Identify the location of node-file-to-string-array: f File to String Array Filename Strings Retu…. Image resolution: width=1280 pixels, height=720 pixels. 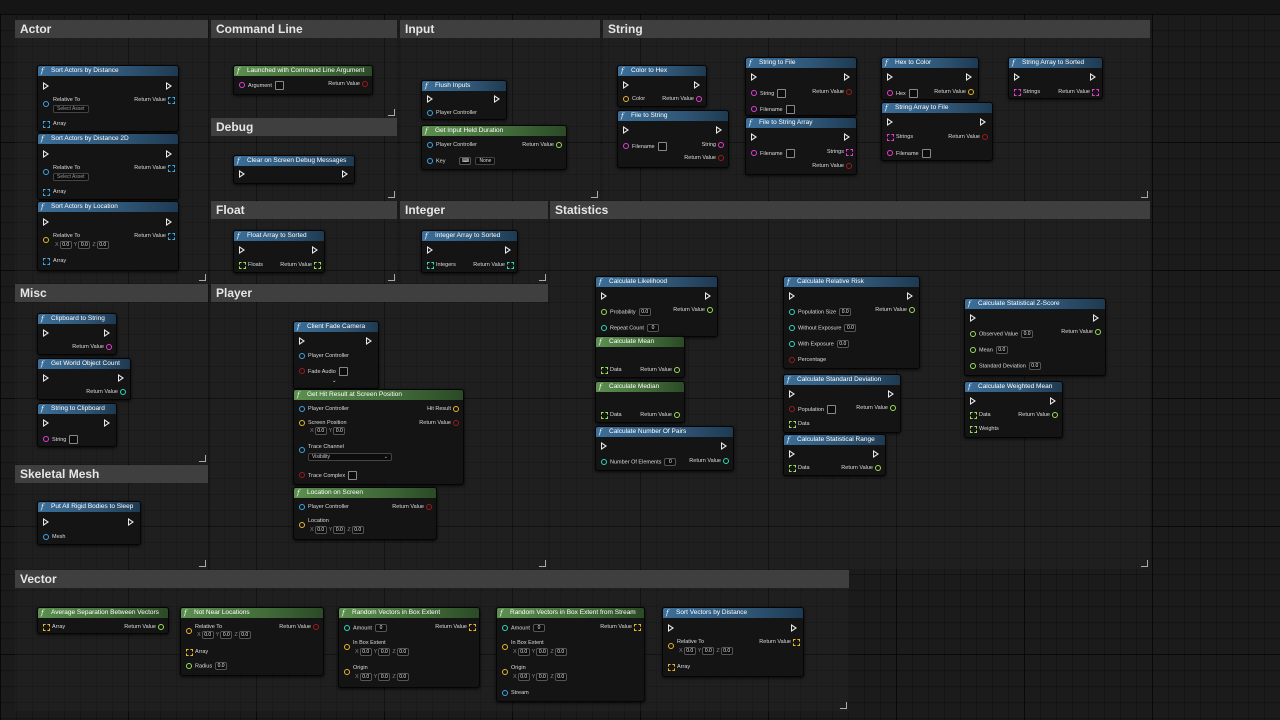
(801, 146).